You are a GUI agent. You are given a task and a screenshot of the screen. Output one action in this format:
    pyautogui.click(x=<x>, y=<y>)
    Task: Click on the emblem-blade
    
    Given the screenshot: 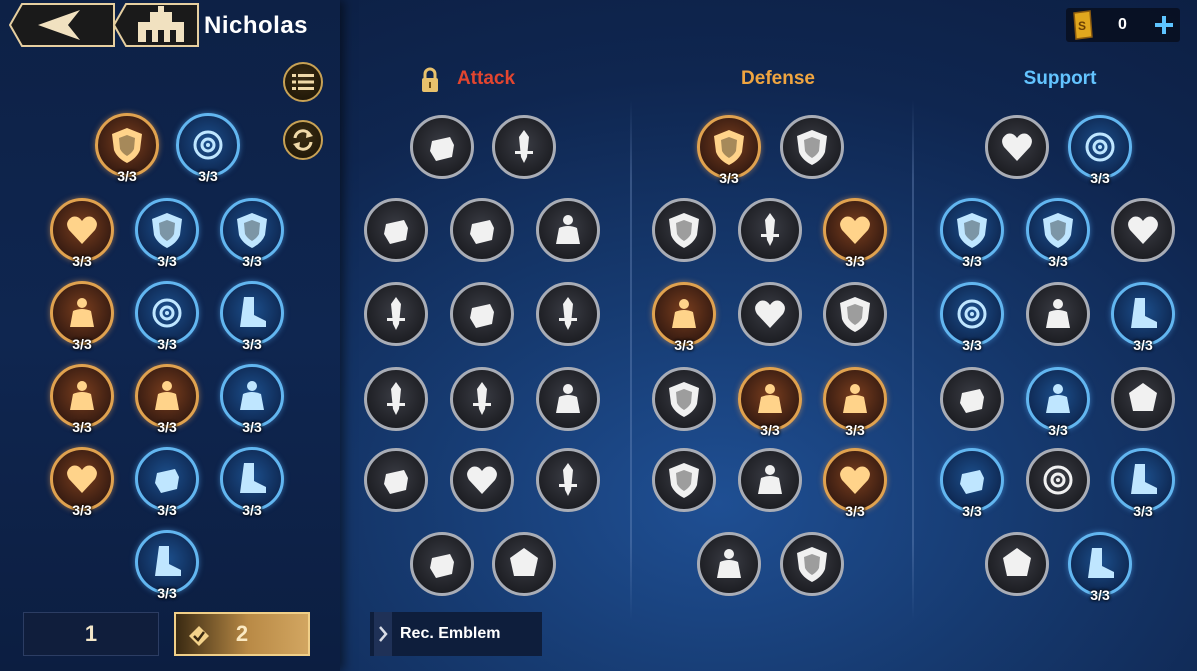 What is the action you would take?
    pyautogui.click(x=568, y=314)
    